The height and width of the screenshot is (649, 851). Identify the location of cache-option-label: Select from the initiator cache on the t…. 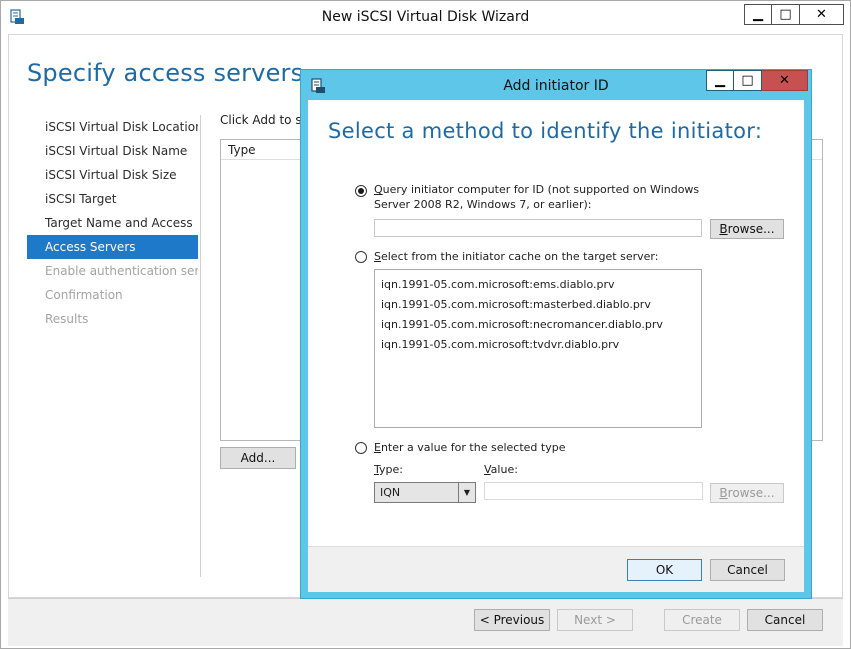
(516, 256).